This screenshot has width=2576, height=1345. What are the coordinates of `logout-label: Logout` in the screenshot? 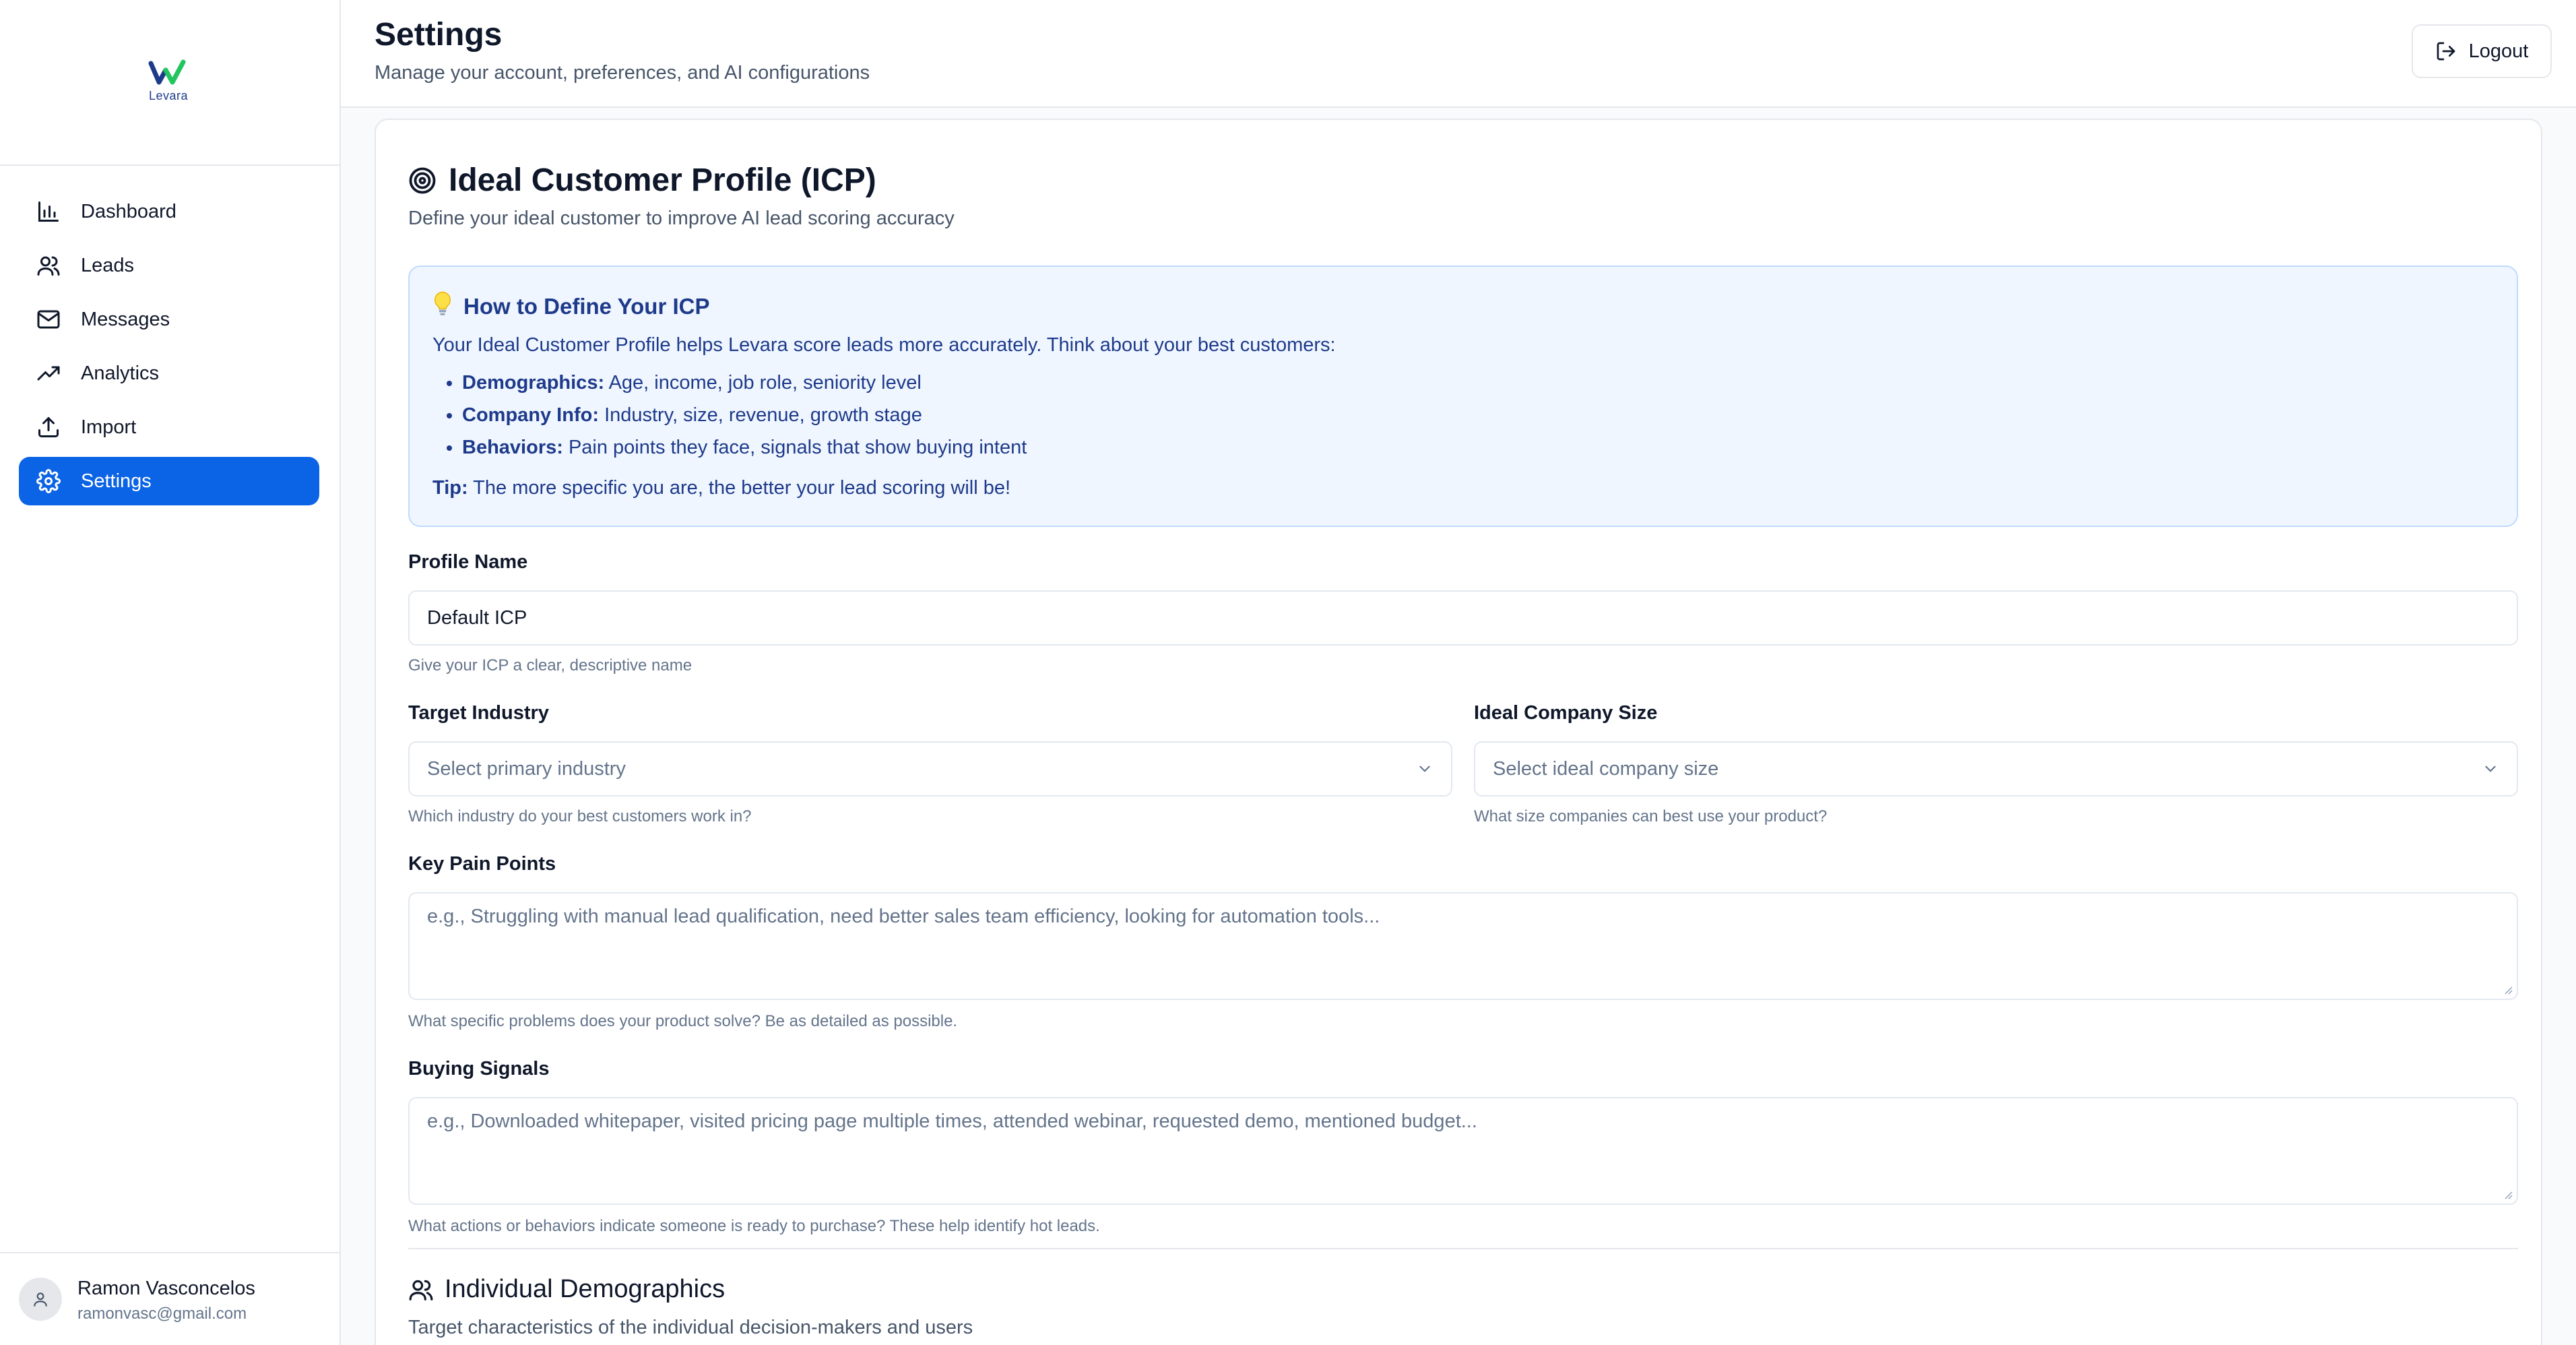 It's located at (2498, 51).